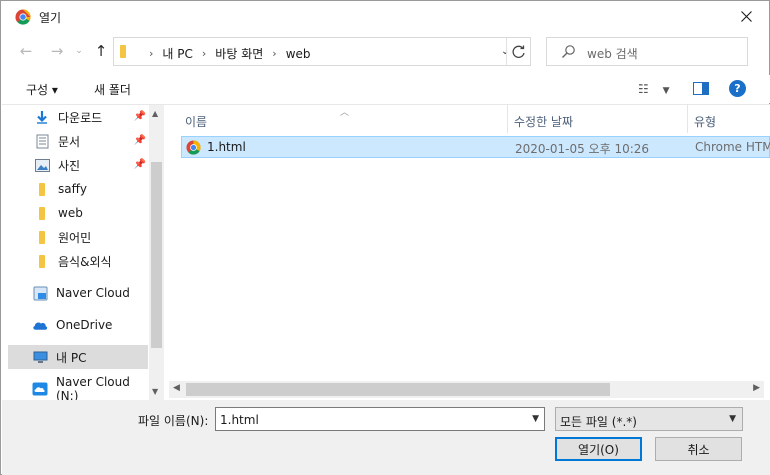 Image resolution: width=770 pixels, height=475 pixels. Describe the element at coordinates (612, 54) in the screenshot. I see `search-placeholder: web 검색` at that location.